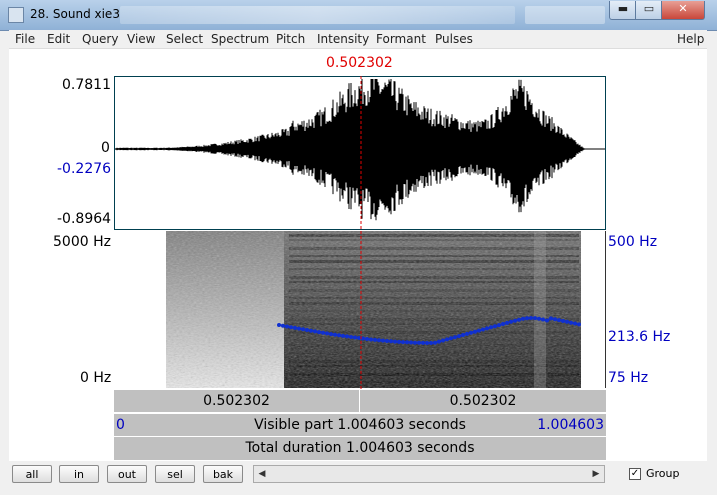  I want to click on menu-select: Select, so click(184, 39).